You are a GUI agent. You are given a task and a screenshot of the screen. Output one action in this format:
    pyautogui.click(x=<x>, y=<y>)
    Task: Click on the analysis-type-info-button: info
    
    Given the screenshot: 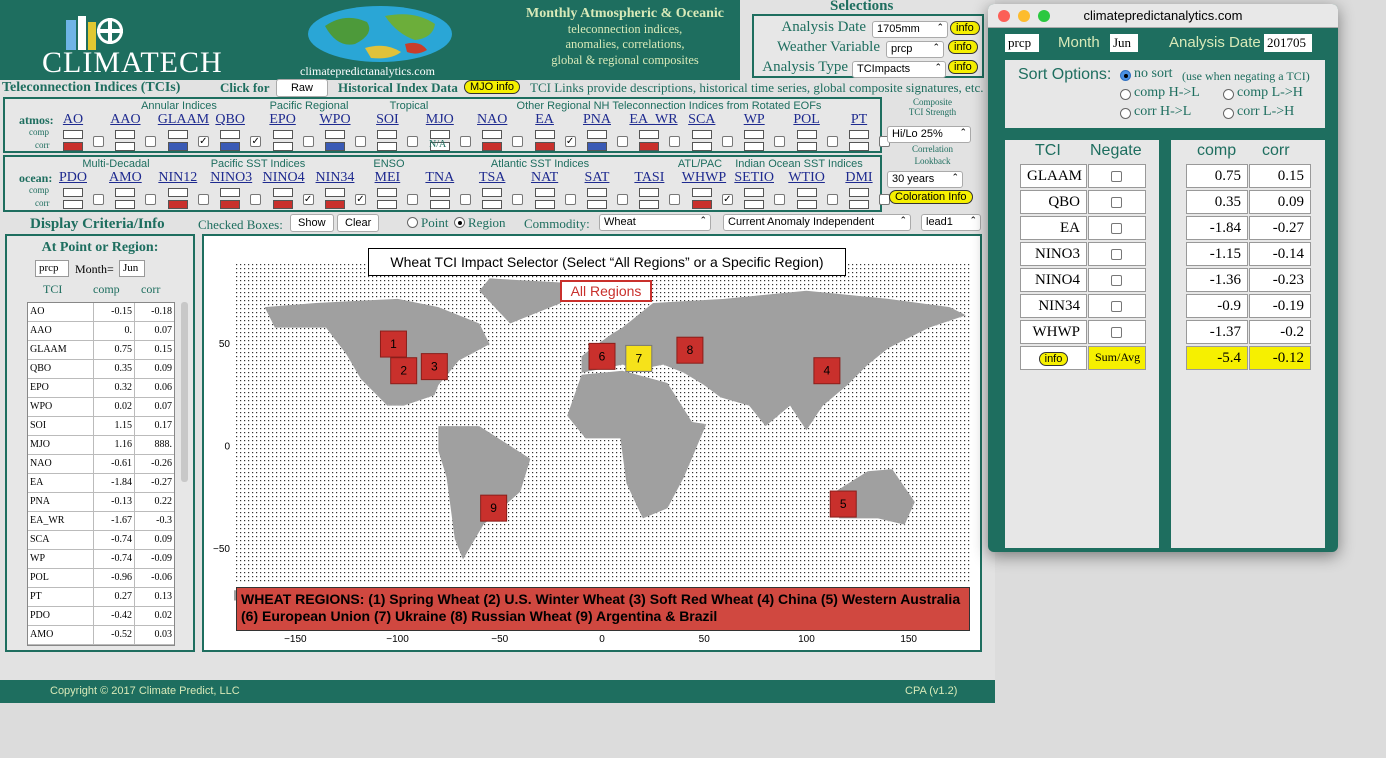 What is the action you would take?
    pyautogui.click(x=963, y=67)
    